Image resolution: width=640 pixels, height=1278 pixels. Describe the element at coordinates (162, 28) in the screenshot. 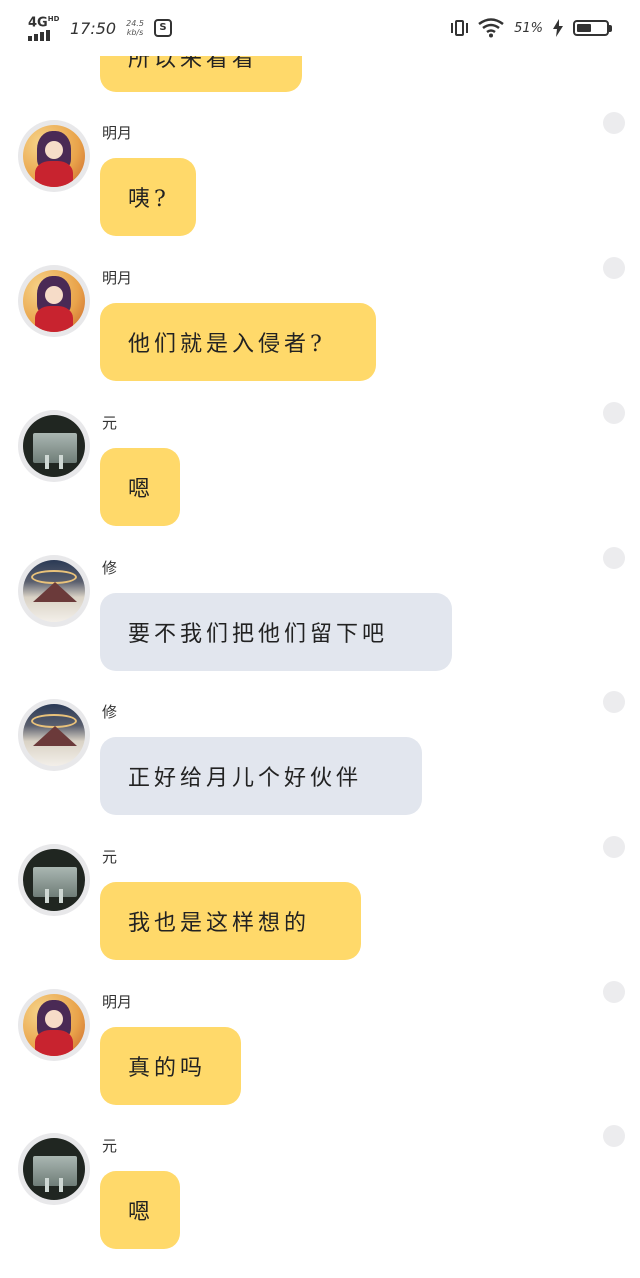

I see `app-notification-icon: S` at that location.